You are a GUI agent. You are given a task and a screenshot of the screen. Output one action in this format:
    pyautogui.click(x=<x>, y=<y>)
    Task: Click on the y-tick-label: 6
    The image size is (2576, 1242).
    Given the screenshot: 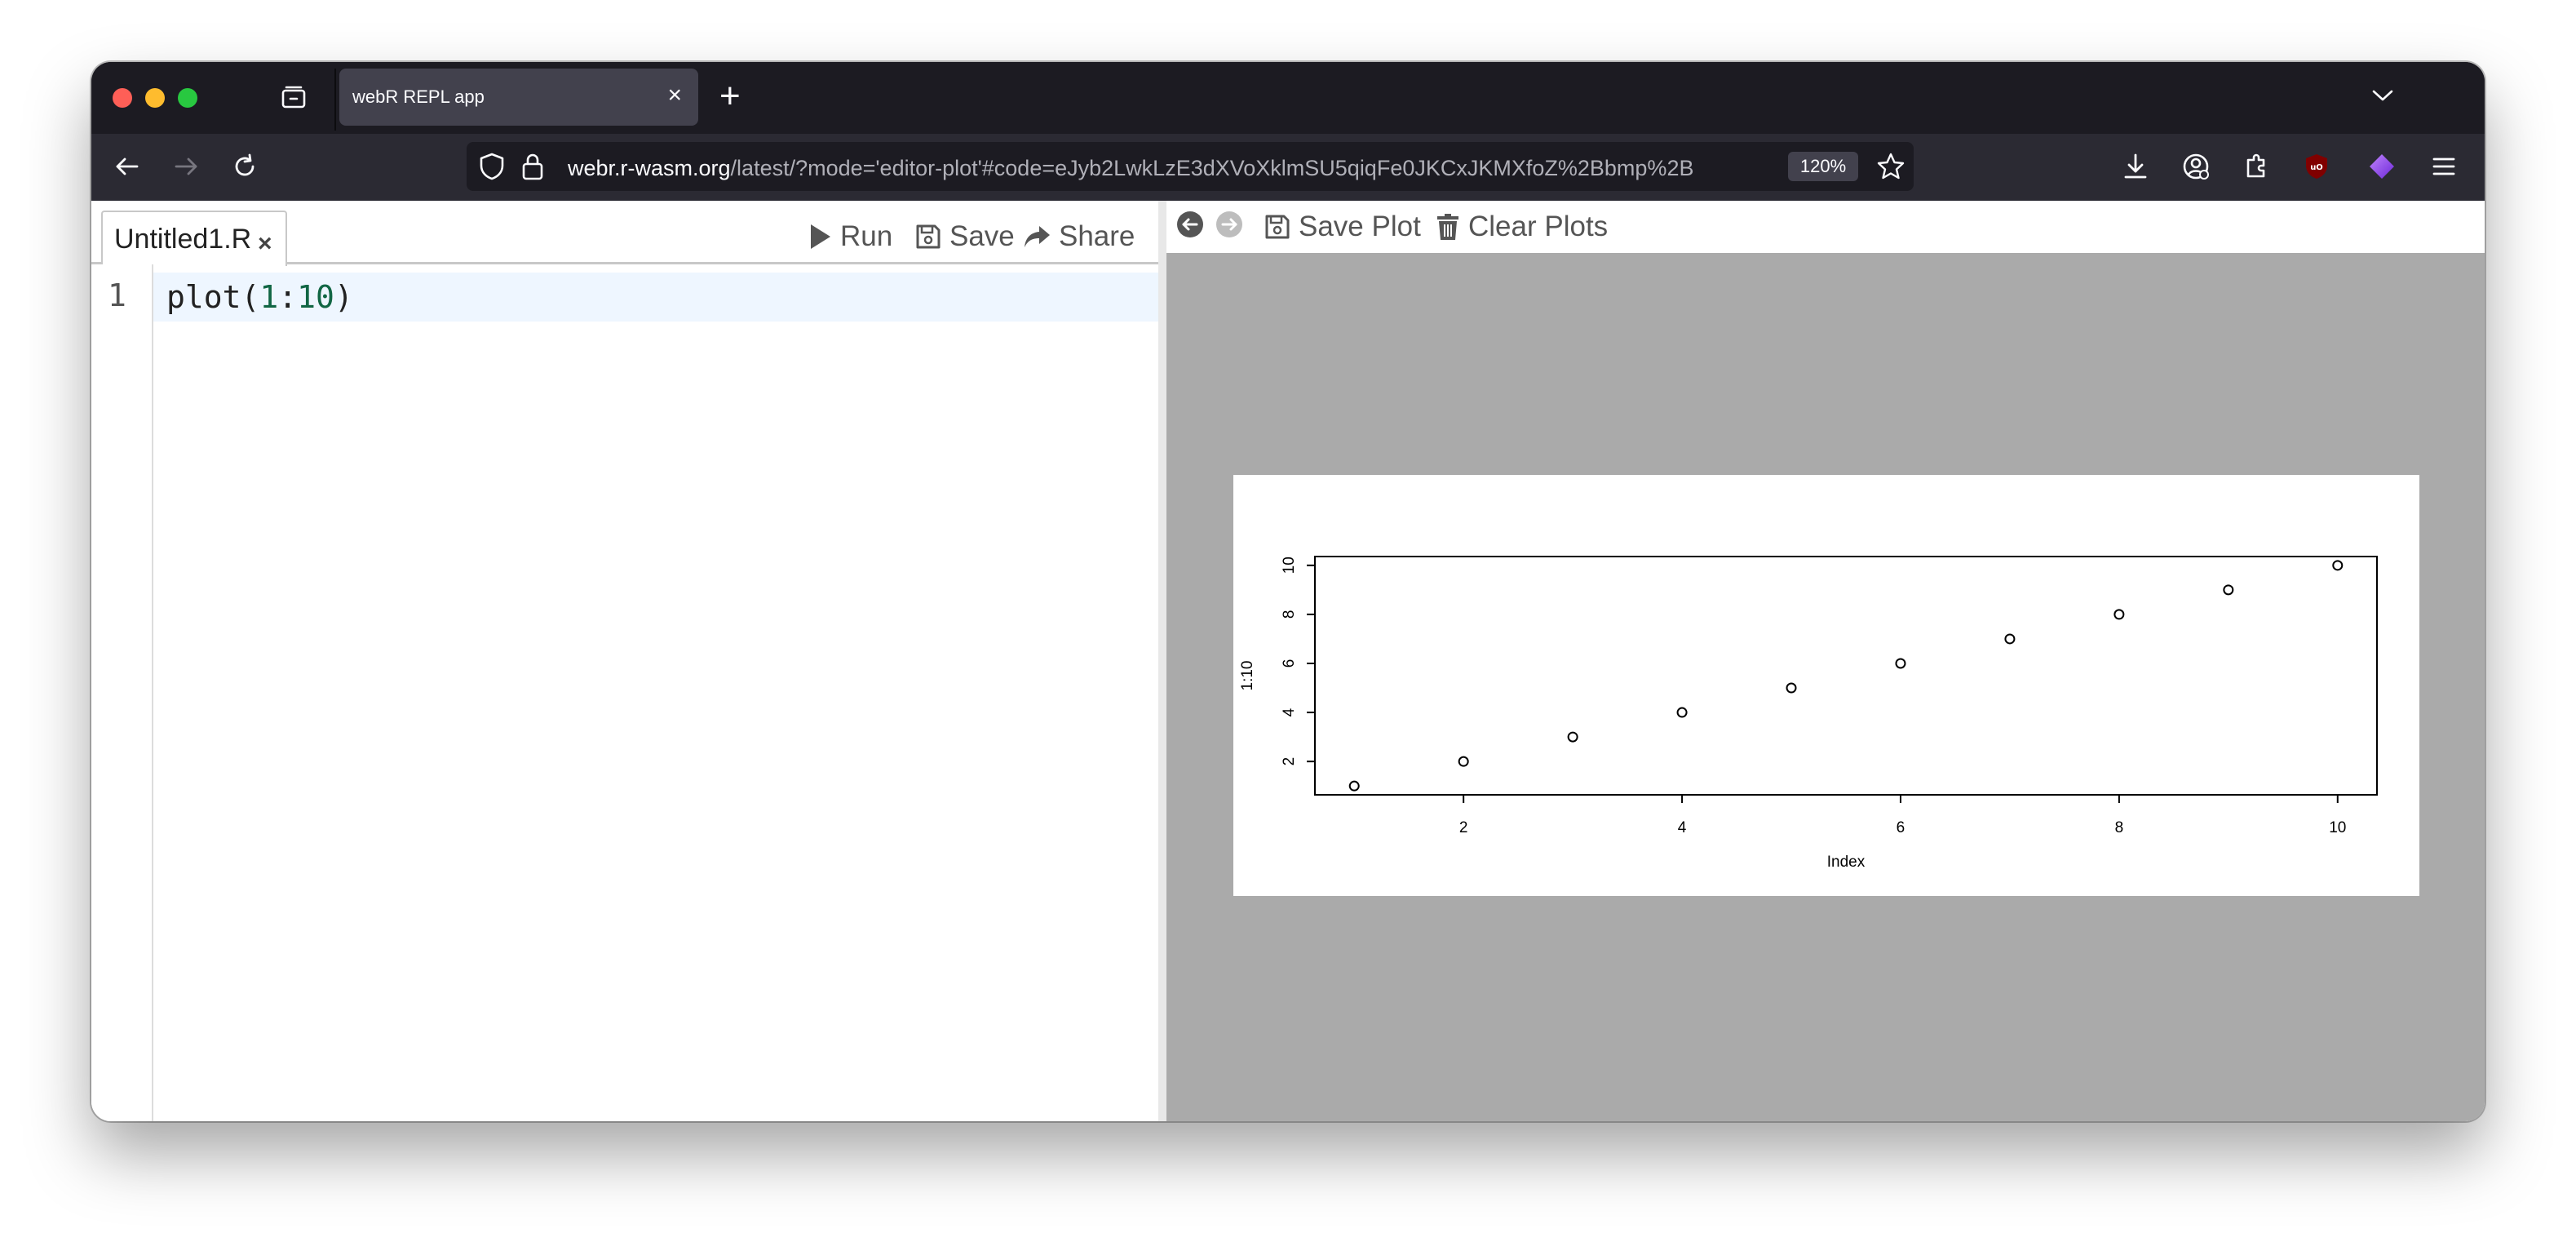 What is the action you would take?
    pyautogui.click(x=1289, y=663)
    